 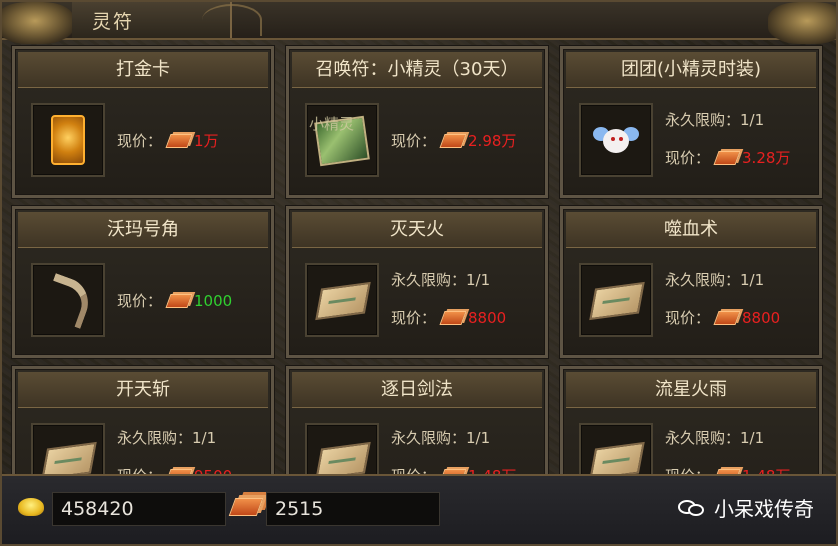 What do you see at coordinates (691, 230) in the screenshot?
I see `item-name: 噬血术` at bounding box center [691, 230].